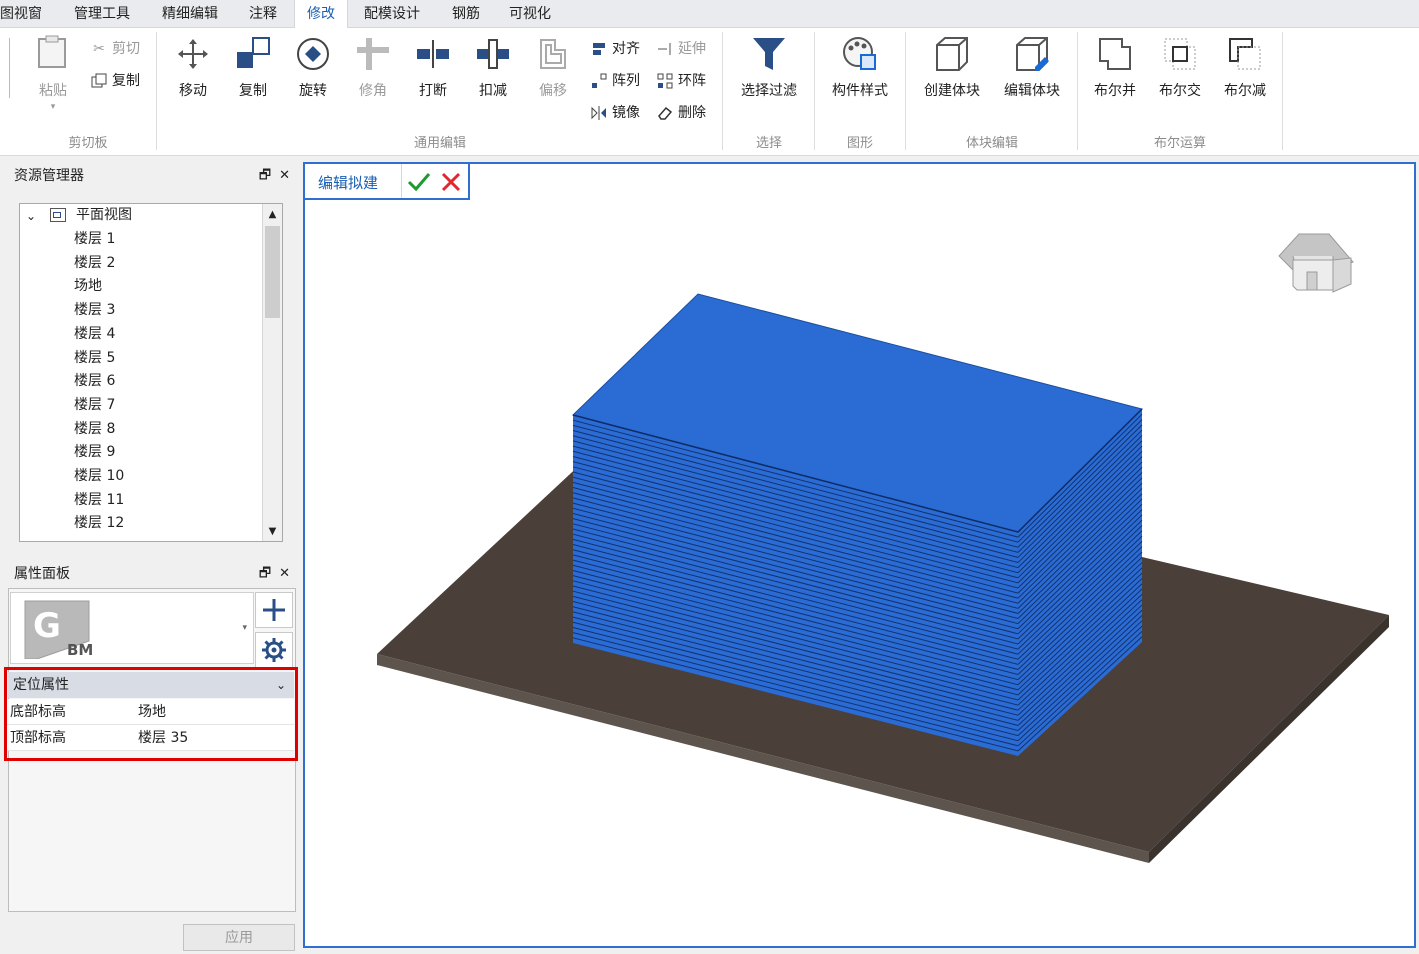  I want to click on selection-filter-button: 选择过滤, so click(769, 69).